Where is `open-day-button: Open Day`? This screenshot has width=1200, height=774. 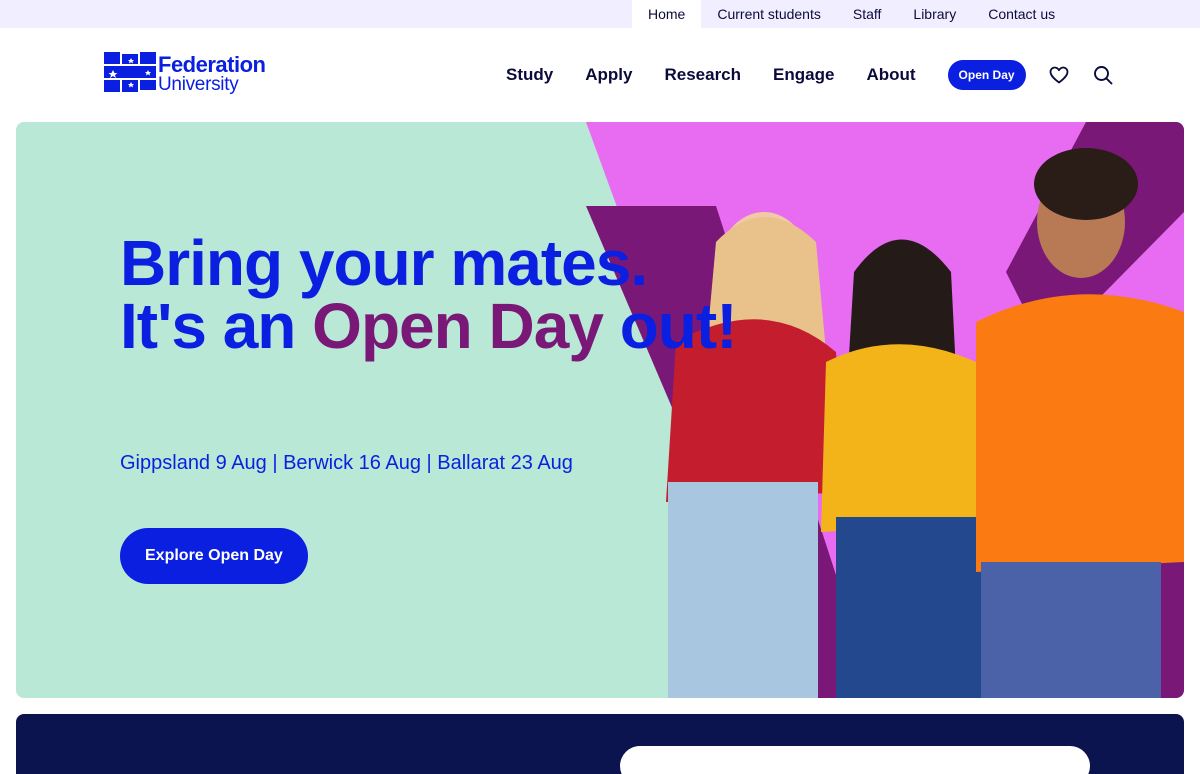
open-day-button: Open Day is located at coordinates (986, 75).